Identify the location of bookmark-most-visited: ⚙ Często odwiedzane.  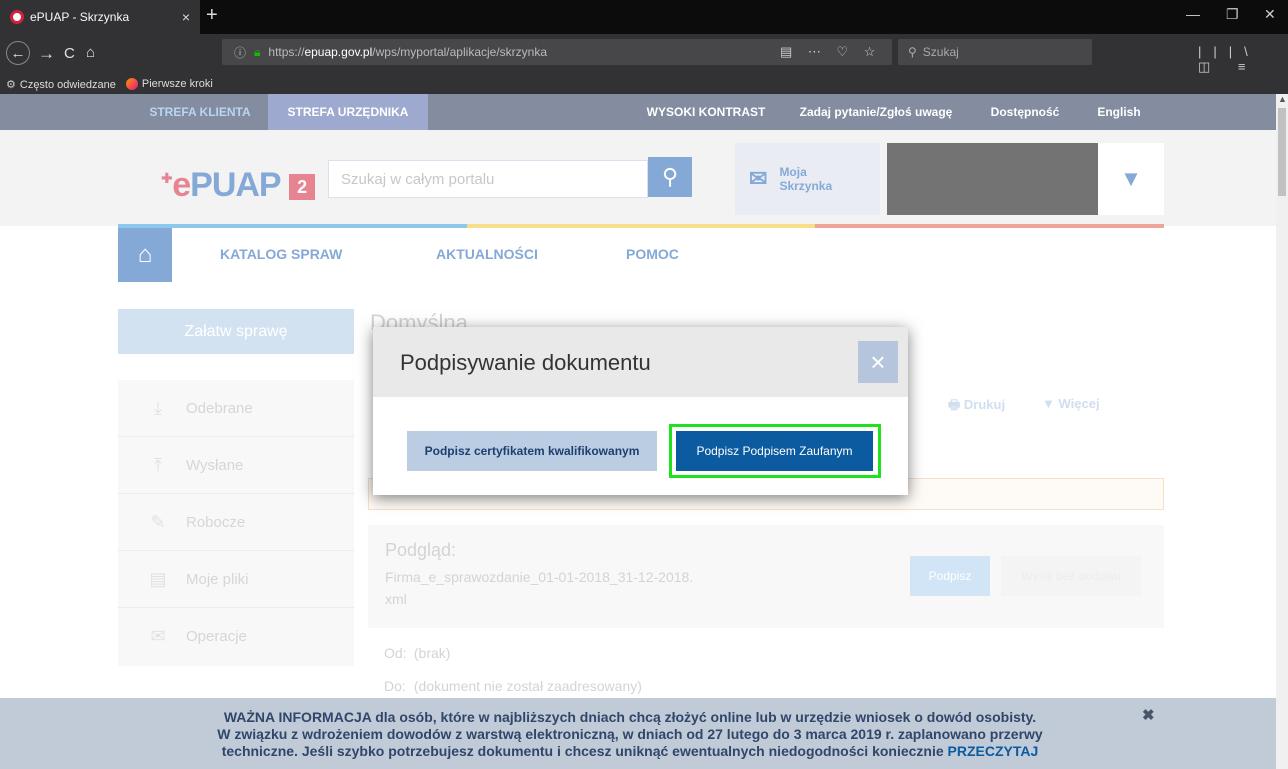
(61, 84).